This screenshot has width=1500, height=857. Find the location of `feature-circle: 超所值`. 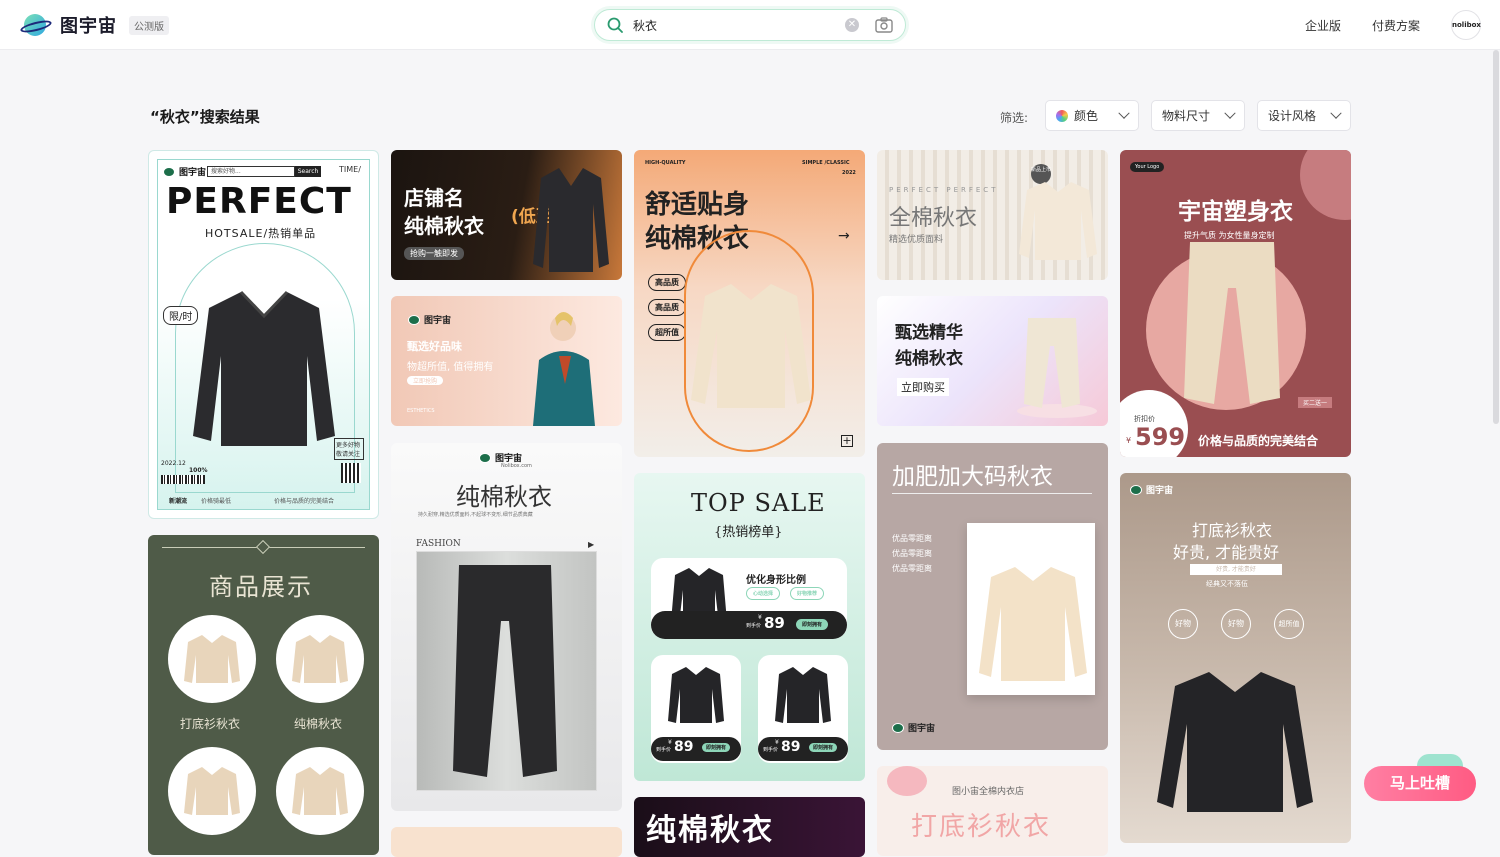

feature-circle: 超所值 is located at coordinates (1289, 624).